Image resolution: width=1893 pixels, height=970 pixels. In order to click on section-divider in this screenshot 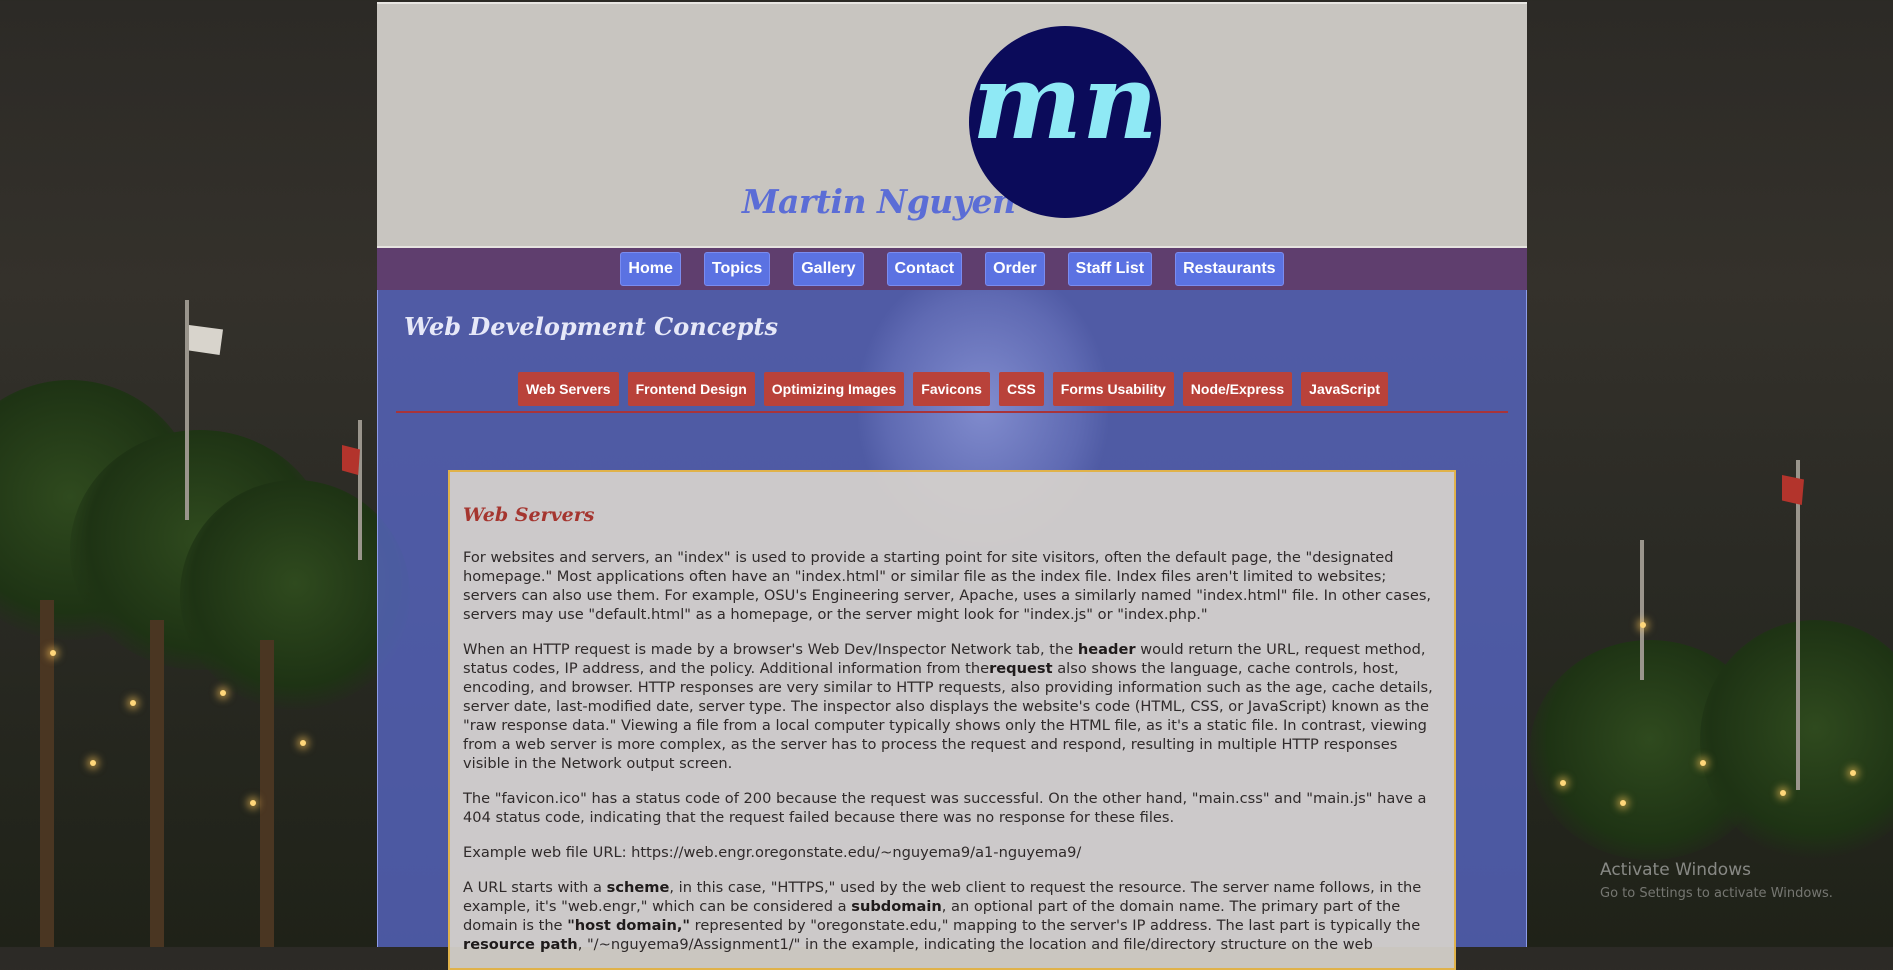, I will do `click(952, 412)`.